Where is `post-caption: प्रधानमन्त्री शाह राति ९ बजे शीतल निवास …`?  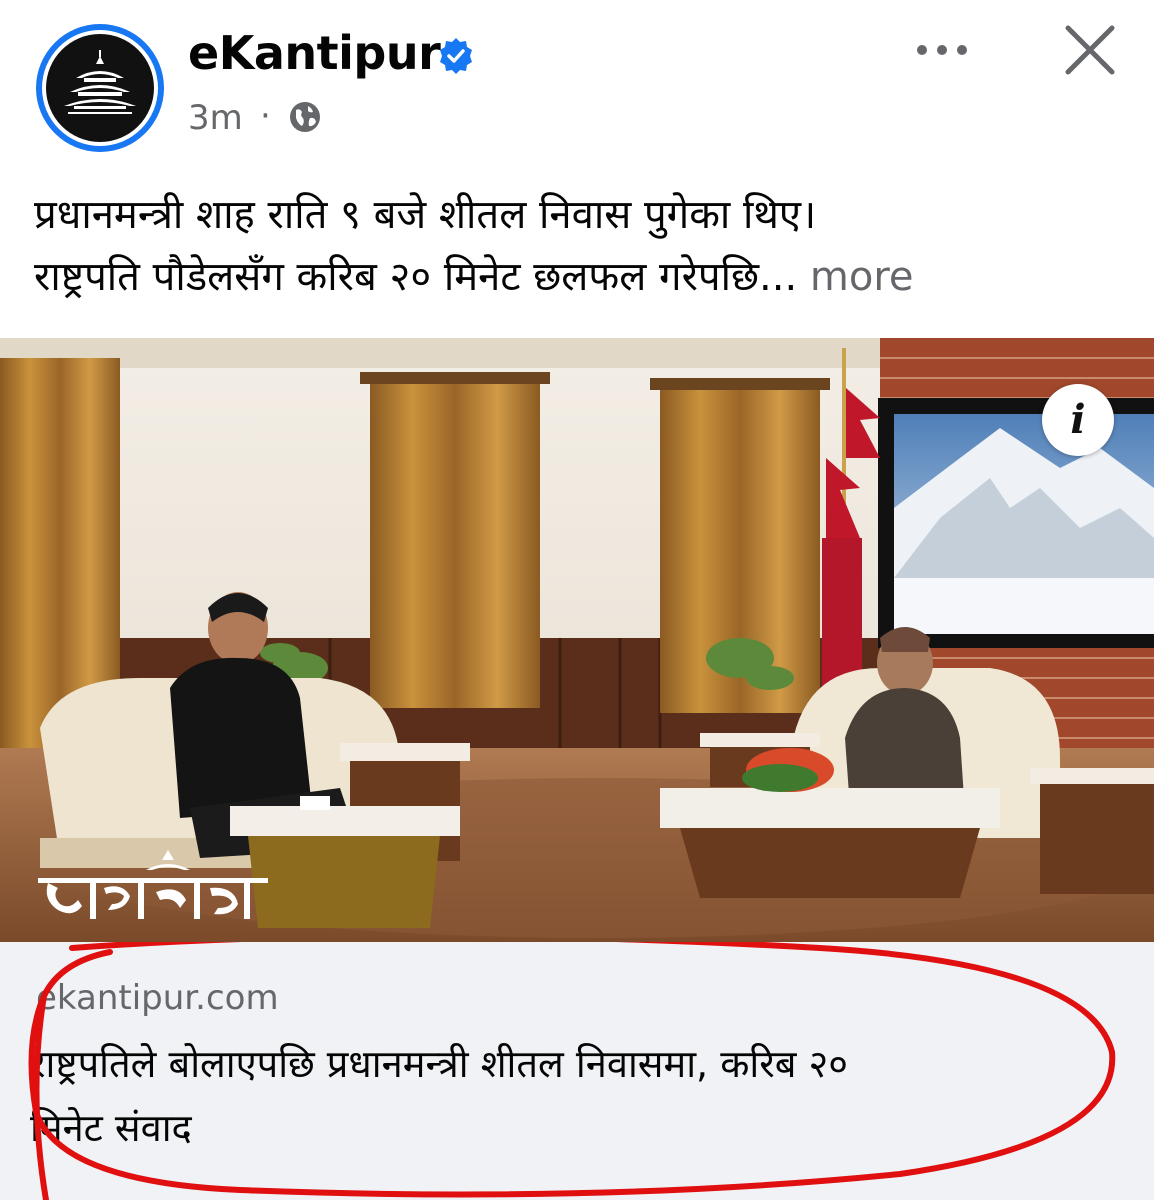
post-caption: प्रधानमन्त्री शाह राति ९ बजे शीतल निवास … is located at coordinates (579, 246).